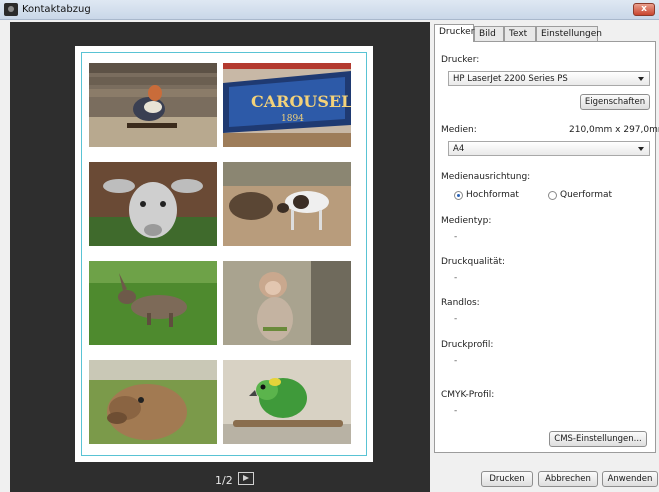  What do you see at coordinates (458, 195) in the screenshot?
I see `portrait-radio` at bounding box center [458, 195].